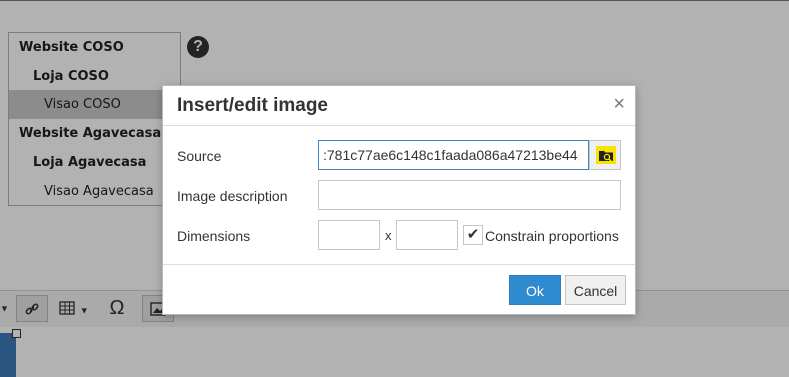  I want to click on ok-button: Ok, so click(535, 290).